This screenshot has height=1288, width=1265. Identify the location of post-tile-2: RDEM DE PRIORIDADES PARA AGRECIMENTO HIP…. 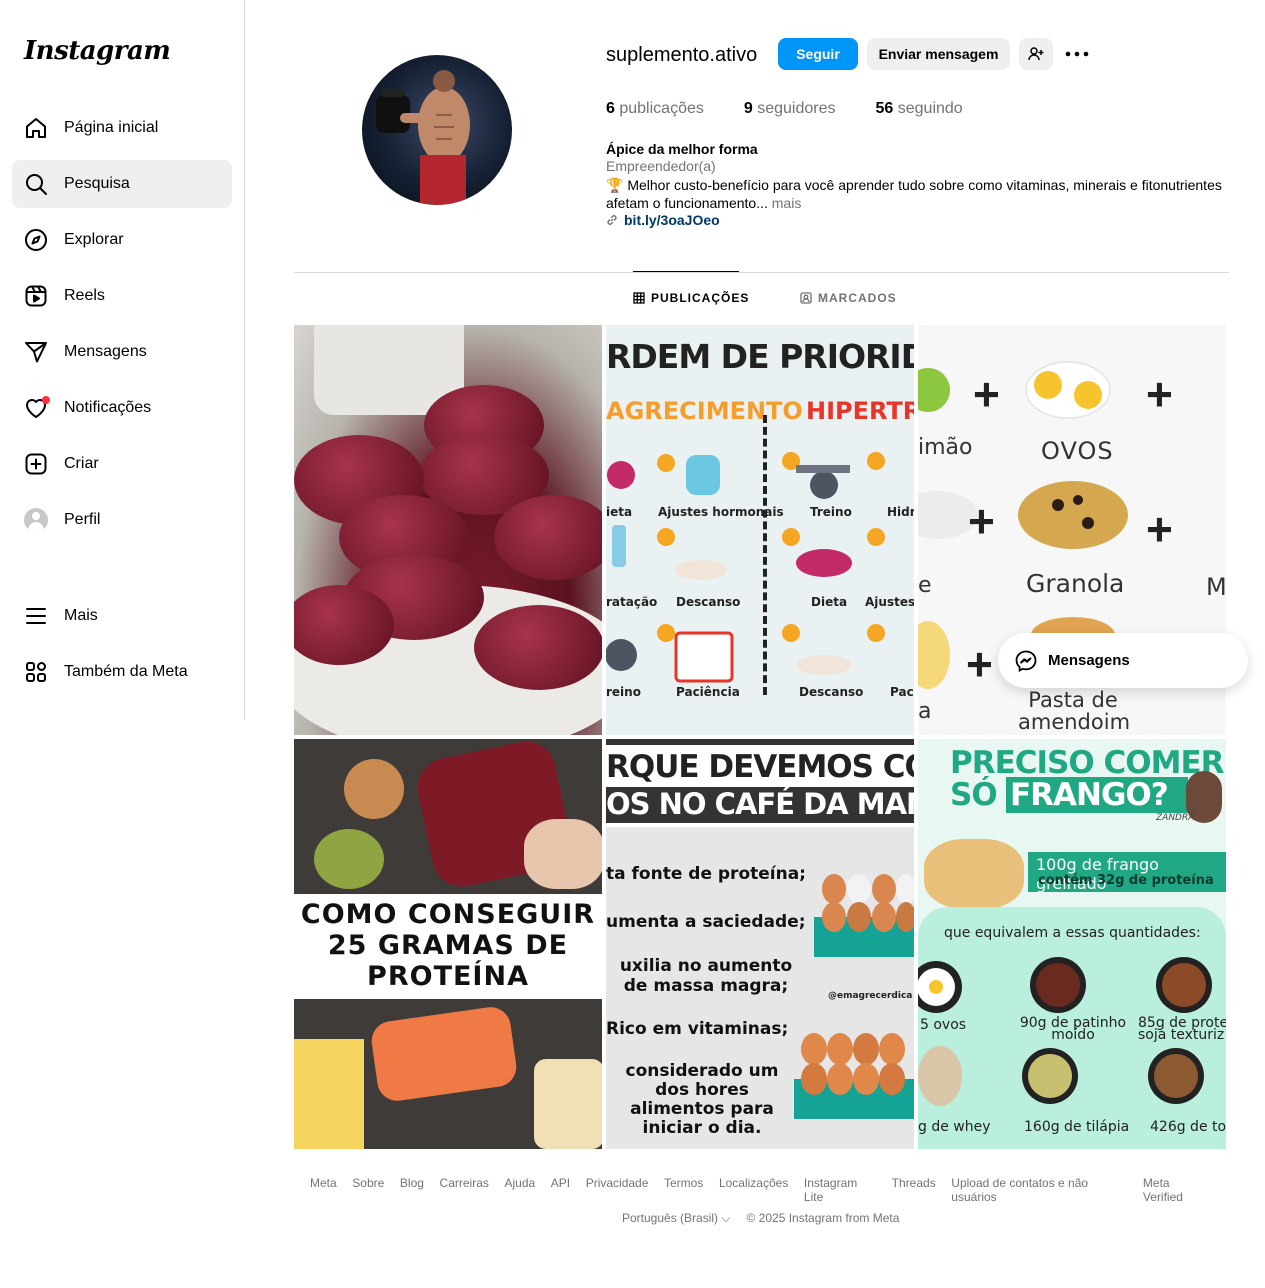
(760, 530).